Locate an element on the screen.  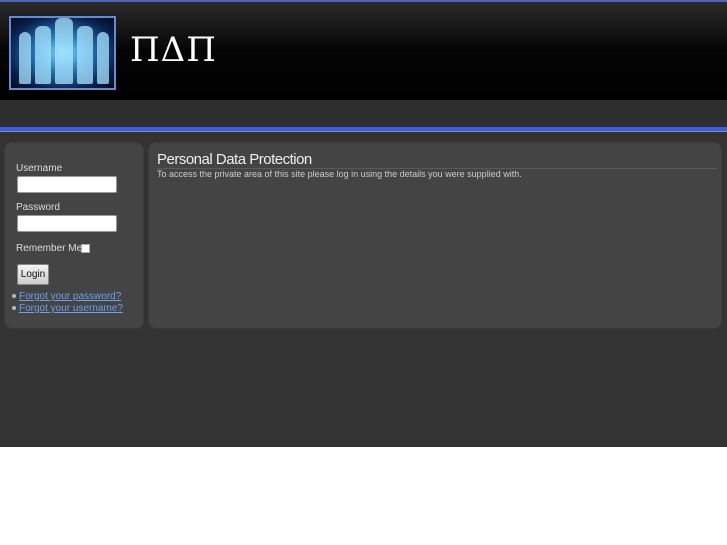
password-label: Password is located at coordinates (38, 207).